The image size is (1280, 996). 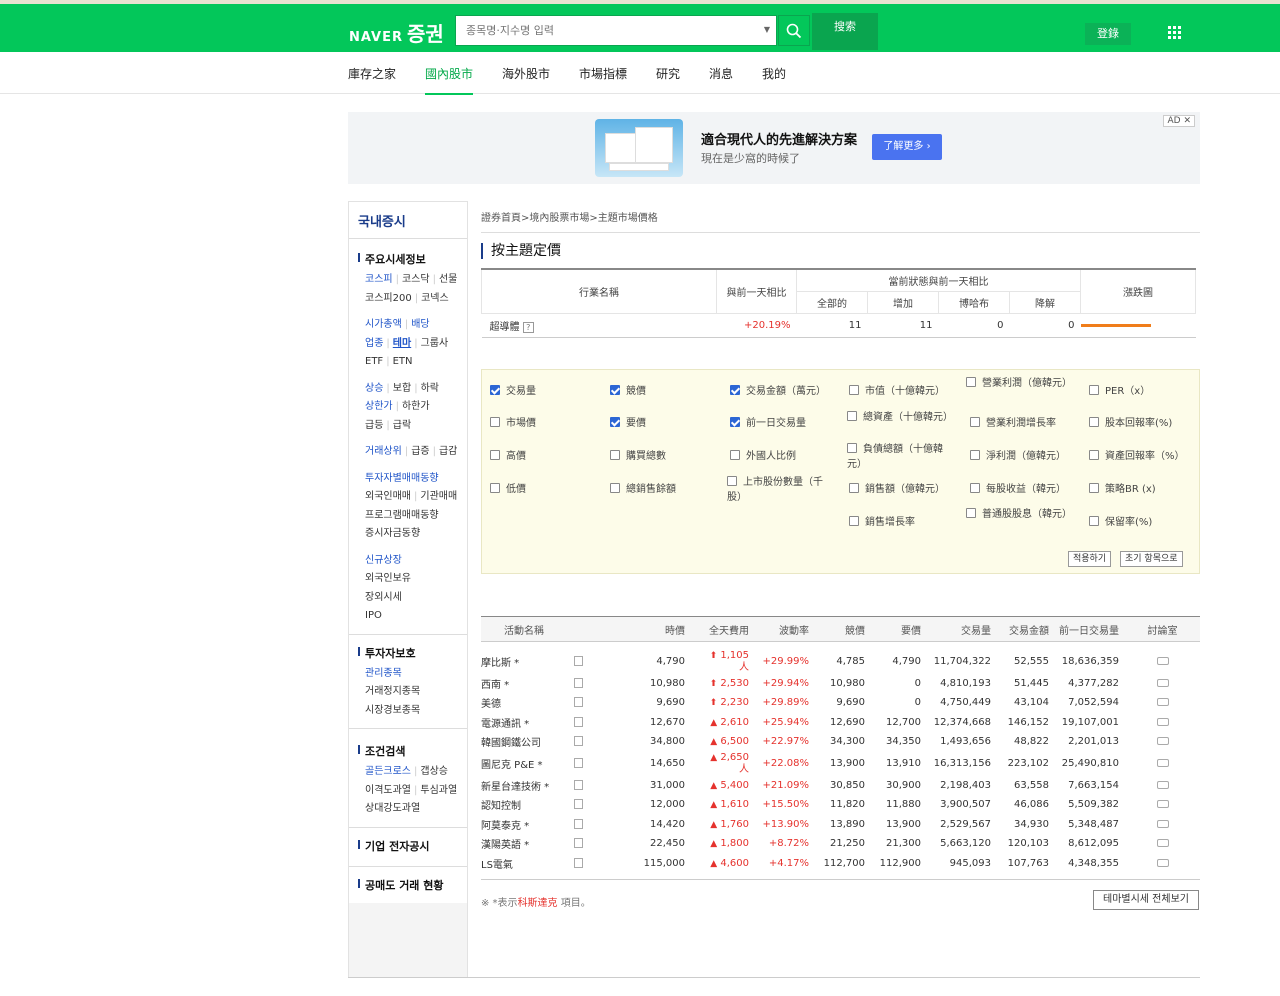 What do you see at coordinates (606, 30) in the screenshot?
I see `search-input` at bounding box center [606, 30].